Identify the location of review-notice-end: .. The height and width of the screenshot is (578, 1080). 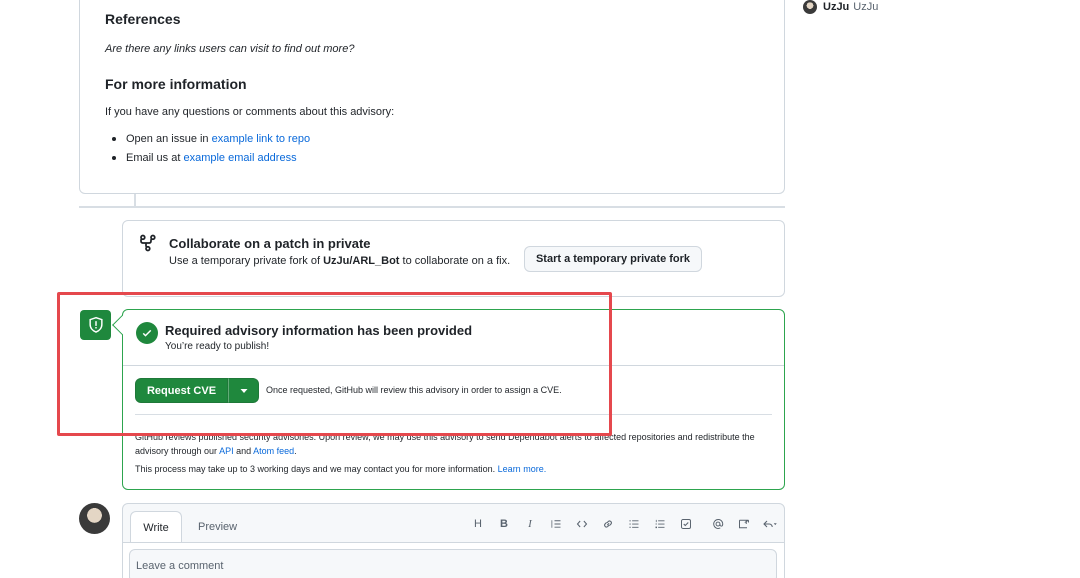
(295, 451).